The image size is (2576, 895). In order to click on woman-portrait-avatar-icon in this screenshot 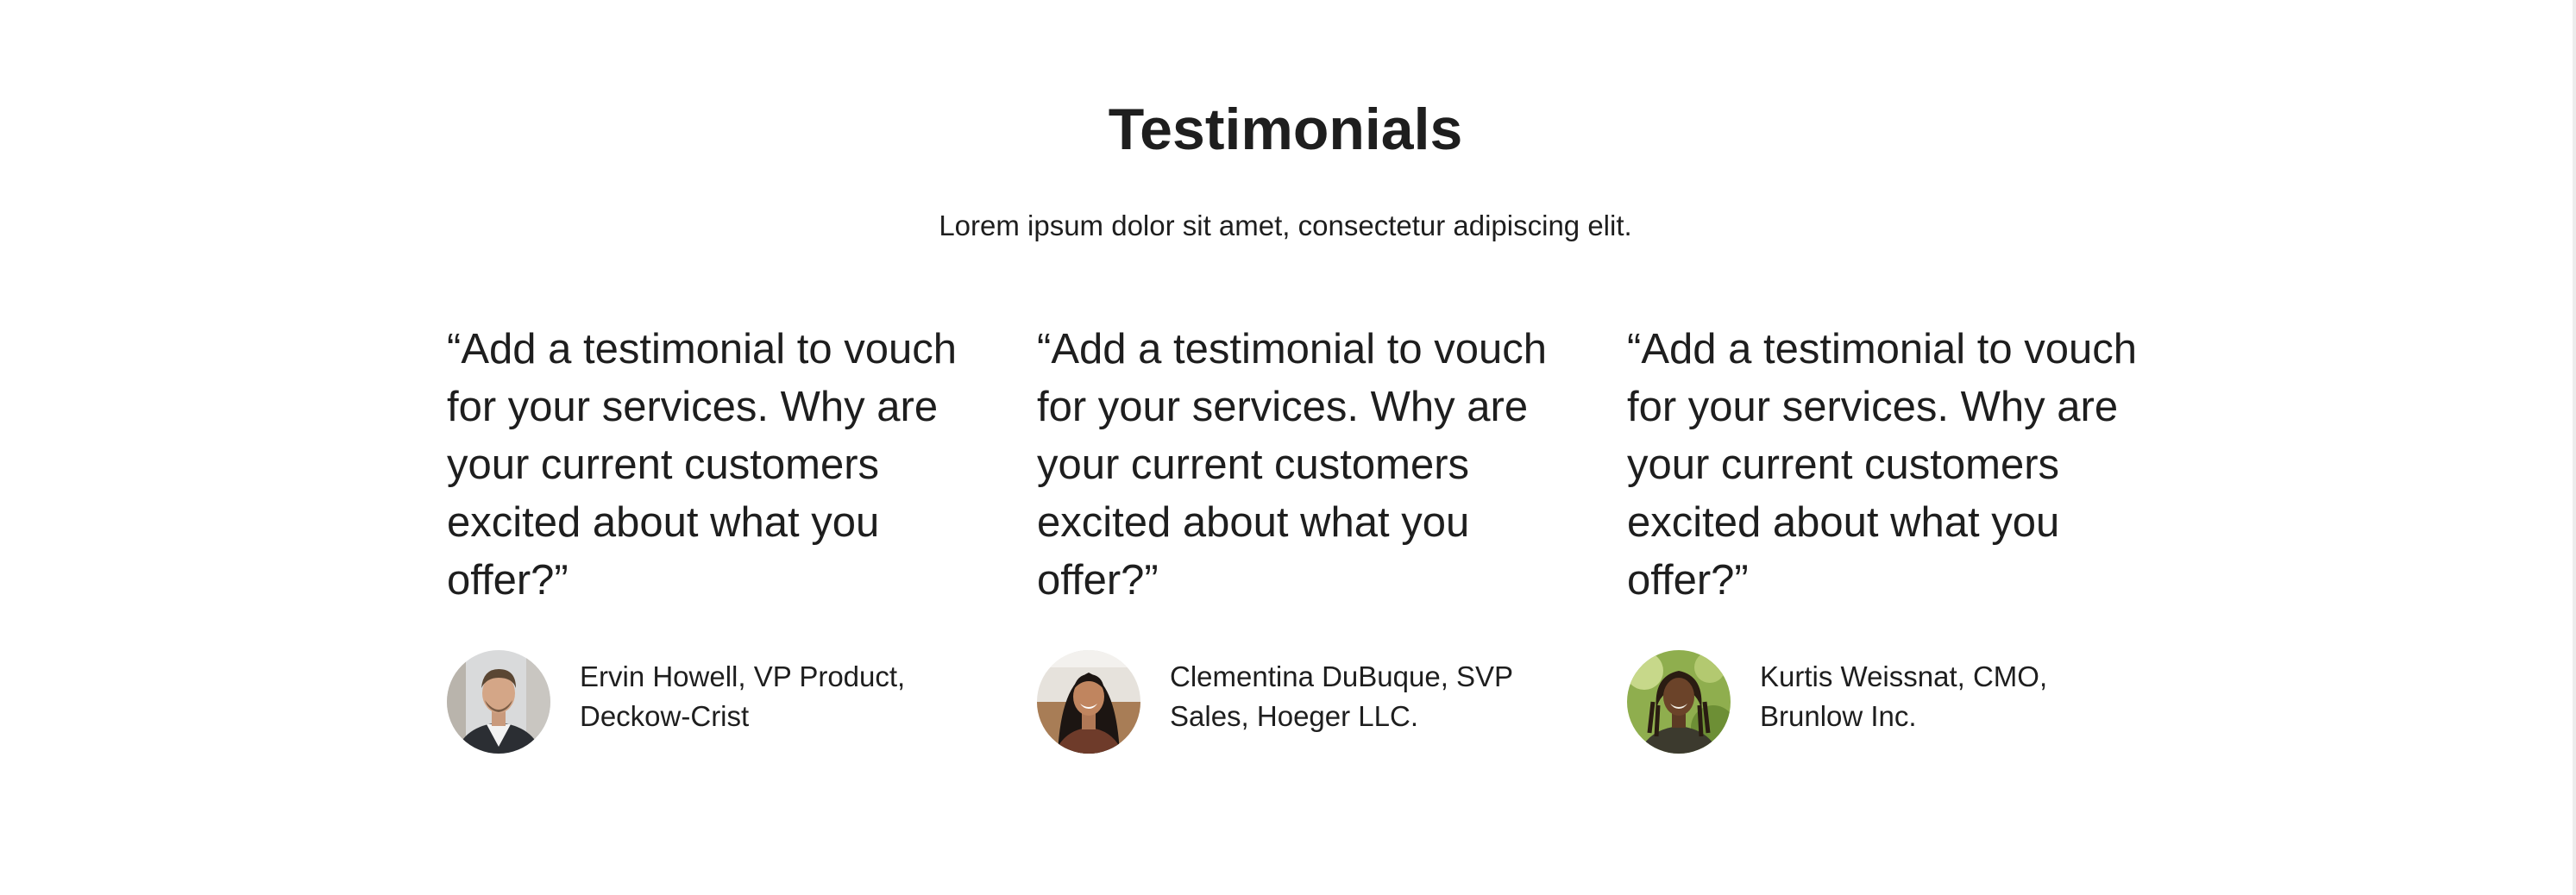, I will do `click(1088, 702)`.